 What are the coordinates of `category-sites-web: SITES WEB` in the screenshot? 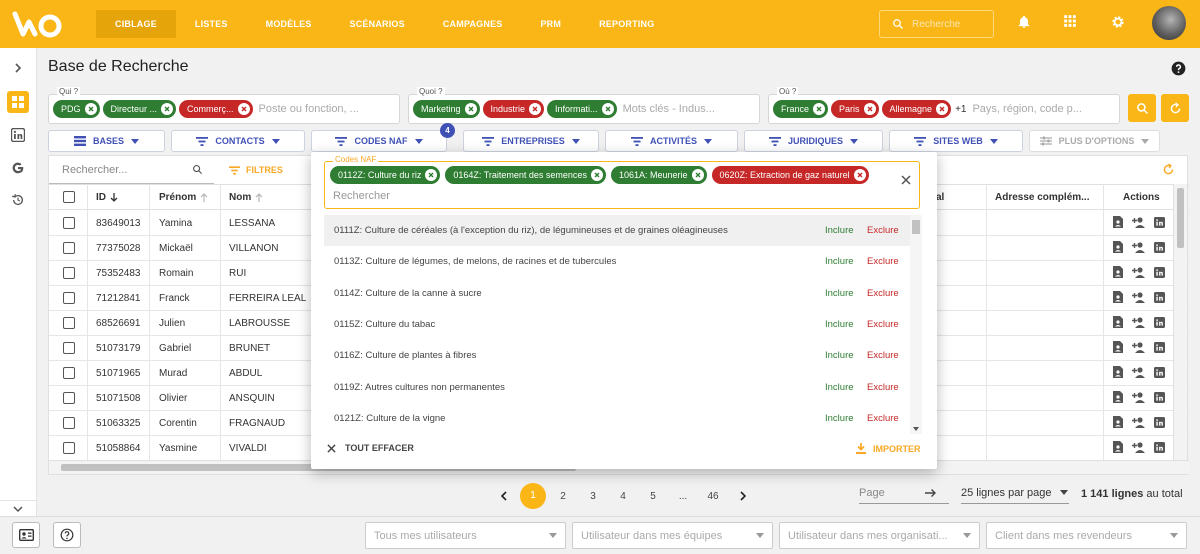 It's located at (956, 141).